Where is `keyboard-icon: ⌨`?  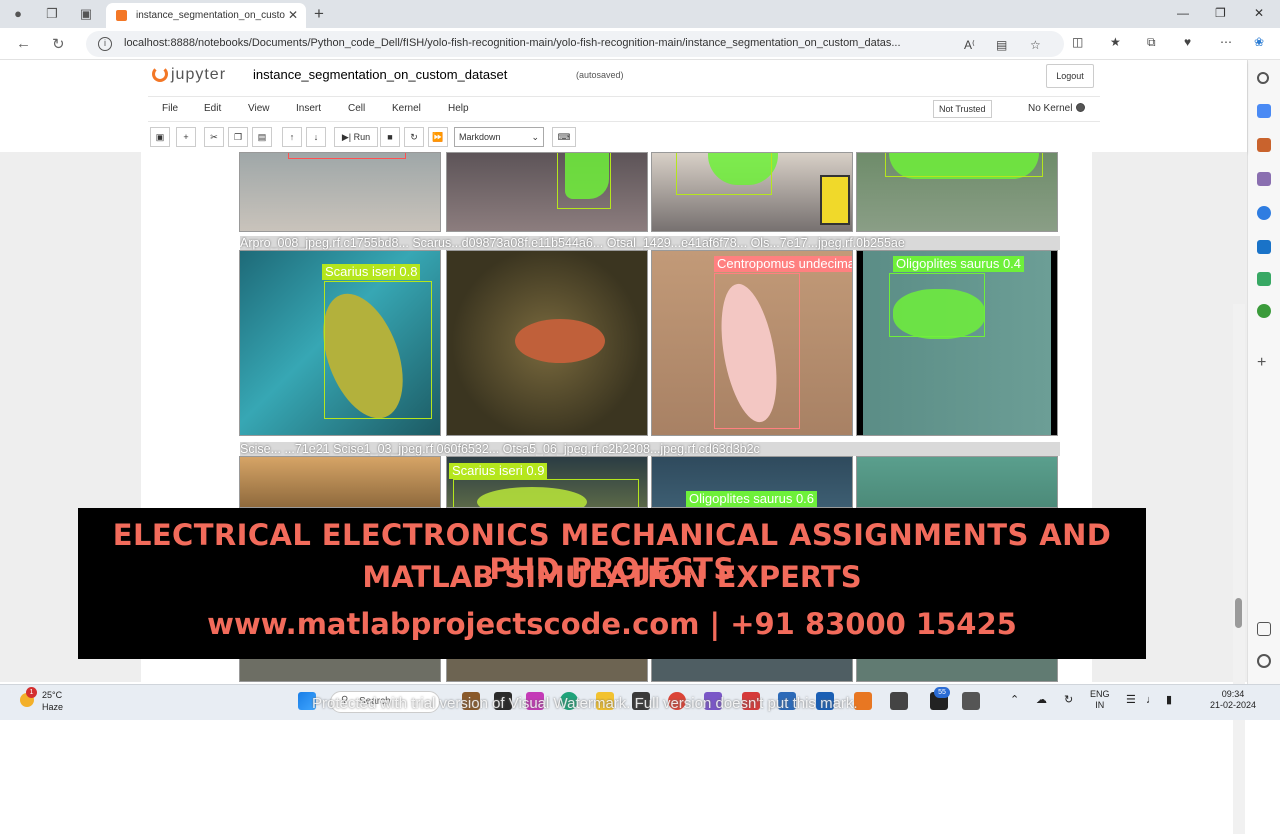
keyboard-icon: ⌨ is located at coordinates (564, 137).